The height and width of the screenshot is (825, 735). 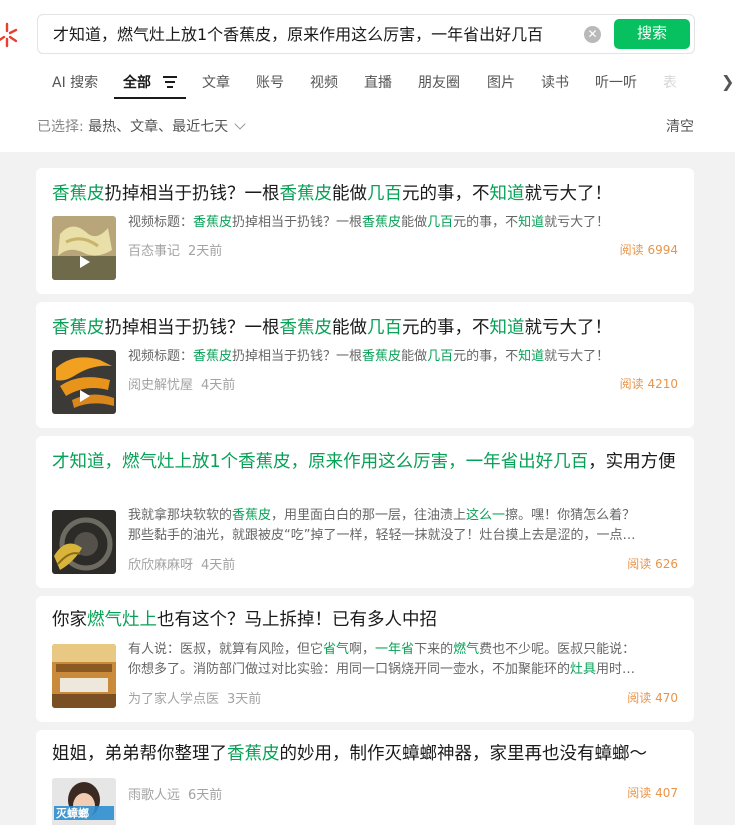 What do you see at coordinates (320, 462) in the screenshot?
I see `keyword-highlight: 才知道，燃气灶上放1个香蕉皮，原来作用这么厉害，一年省出好几百` at bounding box center [320, 462].